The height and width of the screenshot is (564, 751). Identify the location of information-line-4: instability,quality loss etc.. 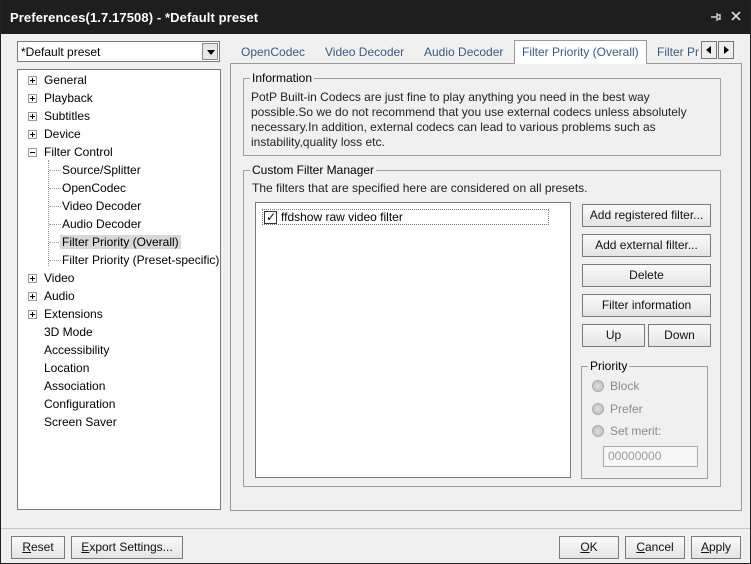
(318, 142).